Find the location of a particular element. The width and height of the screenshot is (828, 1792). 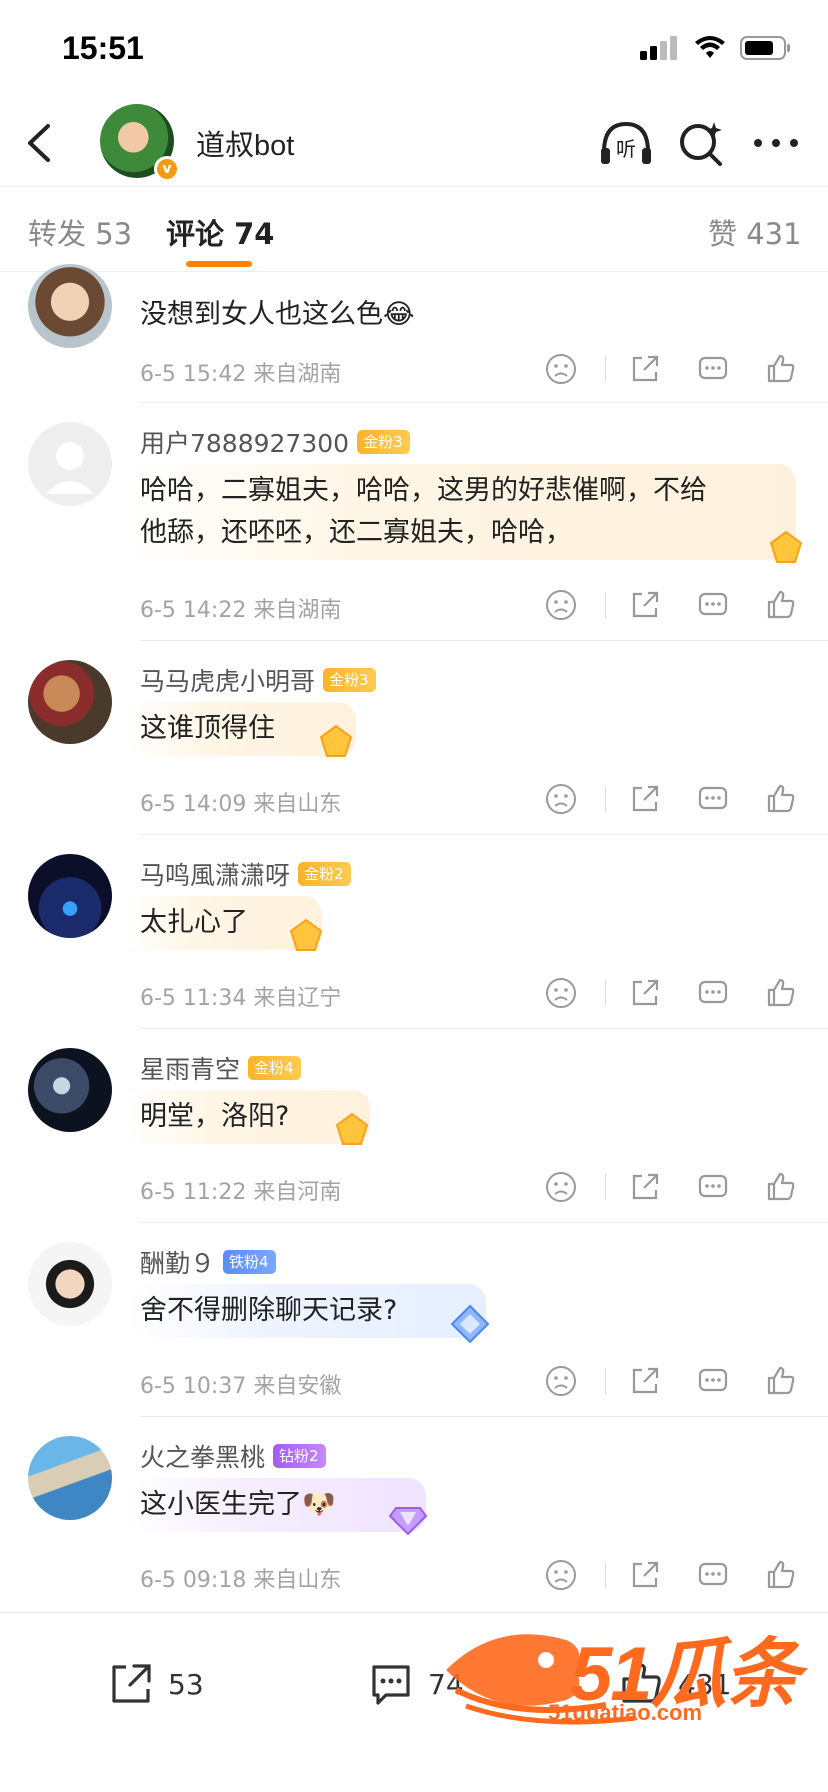

author-name: 道叔bot is located at coordinates (245, 143).